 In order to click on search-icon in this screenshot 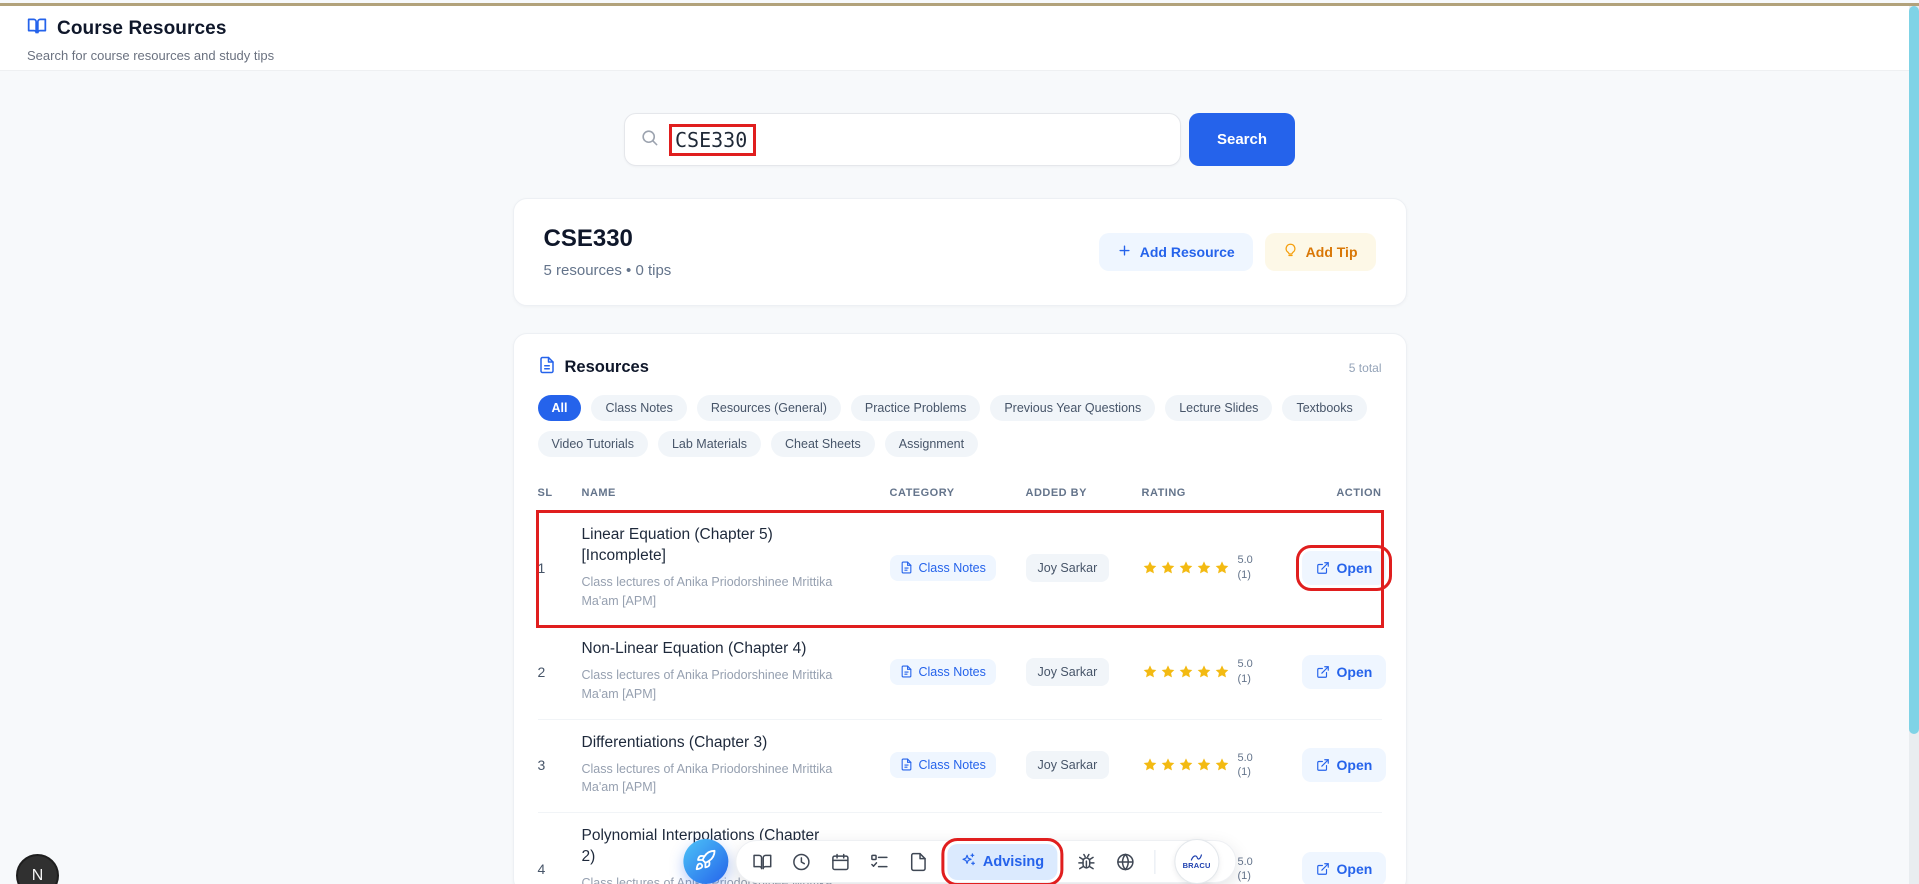, I will do `click(649, 140)`.